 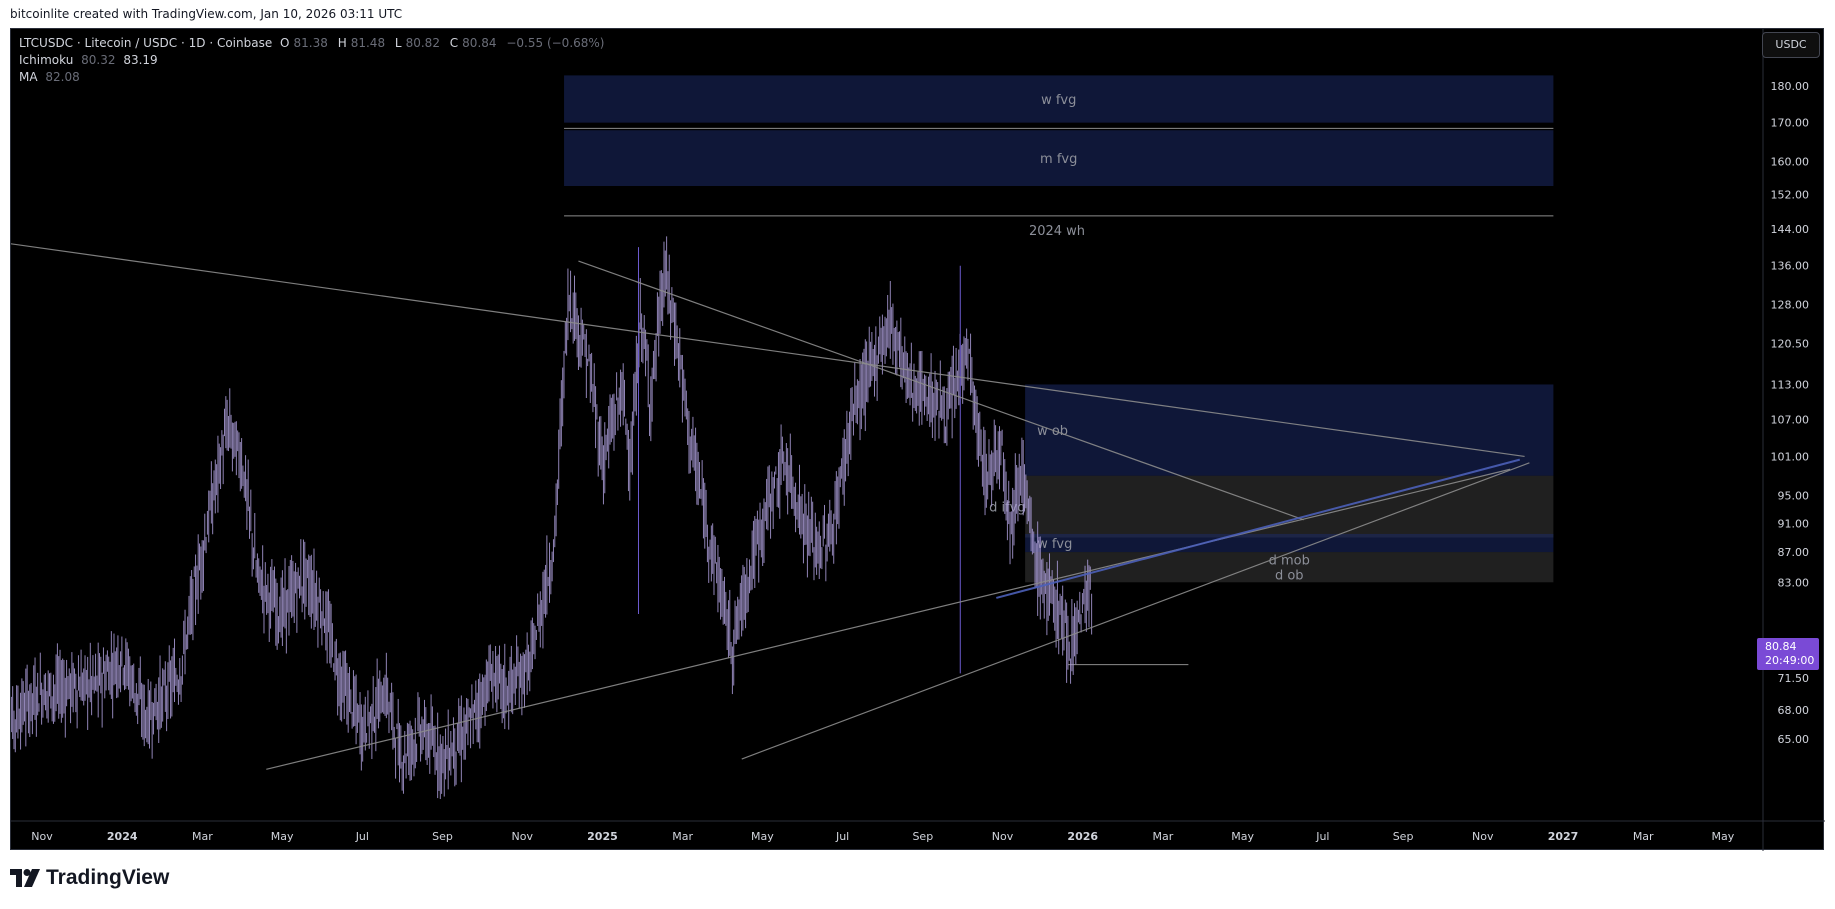 What do you see at coordinates (842, 836) in the screenshot?
I see `x-tick-10: Jul` at bounding box center [842, 836].